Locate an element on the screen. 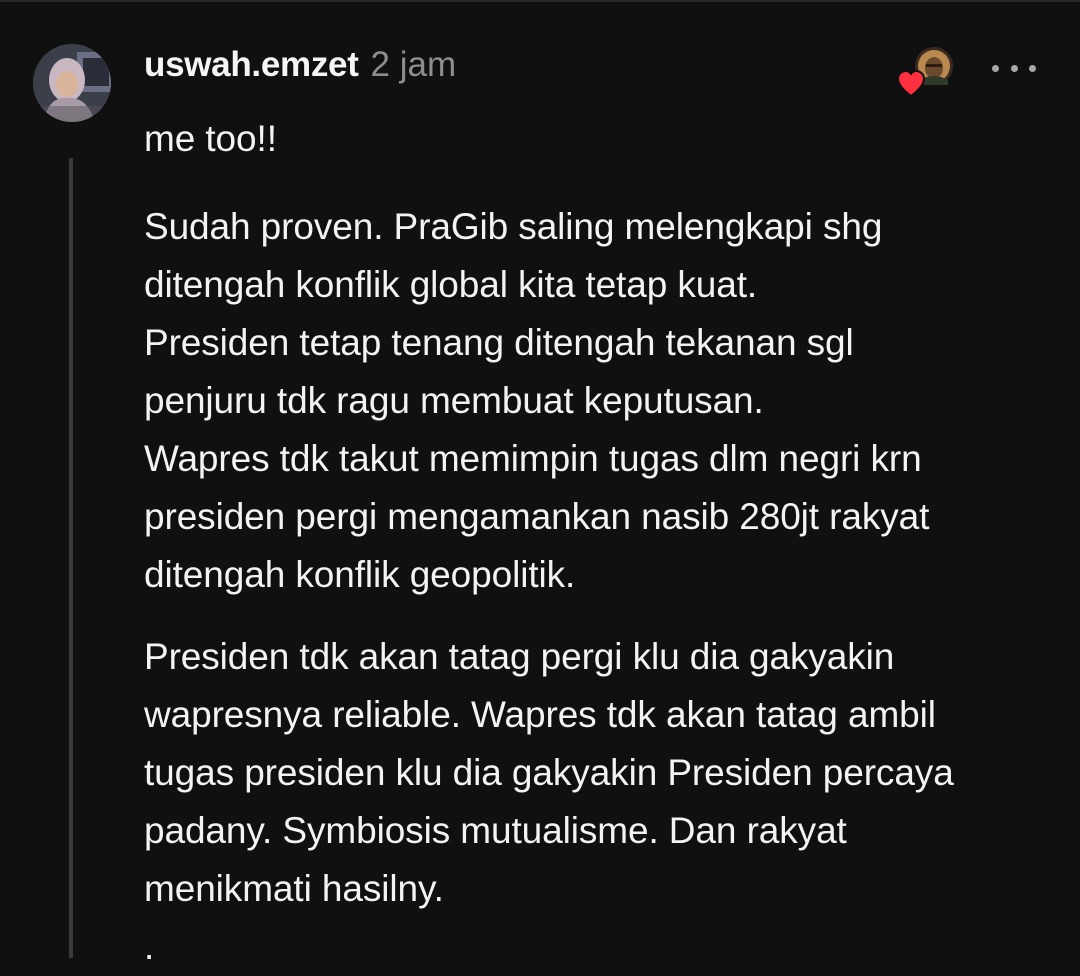 Image resolution: width=1080 pixels, height=976 pixels. heart-icon is located at coordinates (911, 84).